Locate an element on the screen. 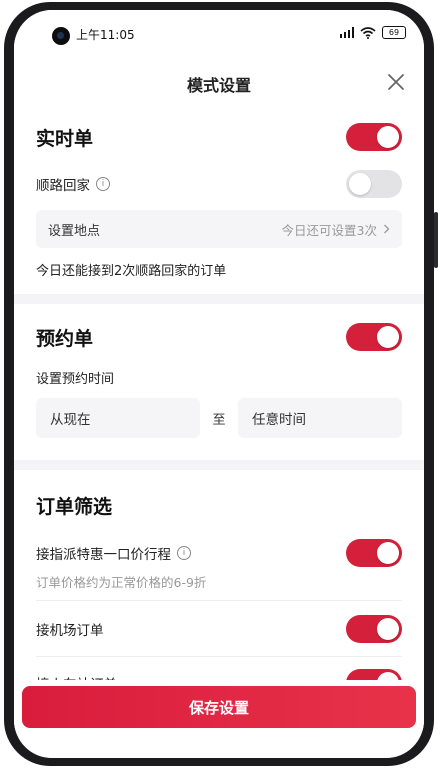 The height and width of the screenshot is (770, 440). filter-item: 接指派特惠一口价行程 i is located at coordinates (219, 553).